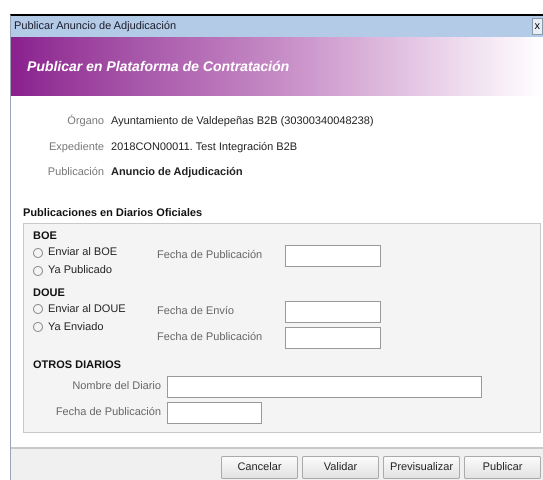  What do you see at coordinates (75, 172) in the screenshot?
I see `field-label: Publicación` at bounding box center [75, 172].